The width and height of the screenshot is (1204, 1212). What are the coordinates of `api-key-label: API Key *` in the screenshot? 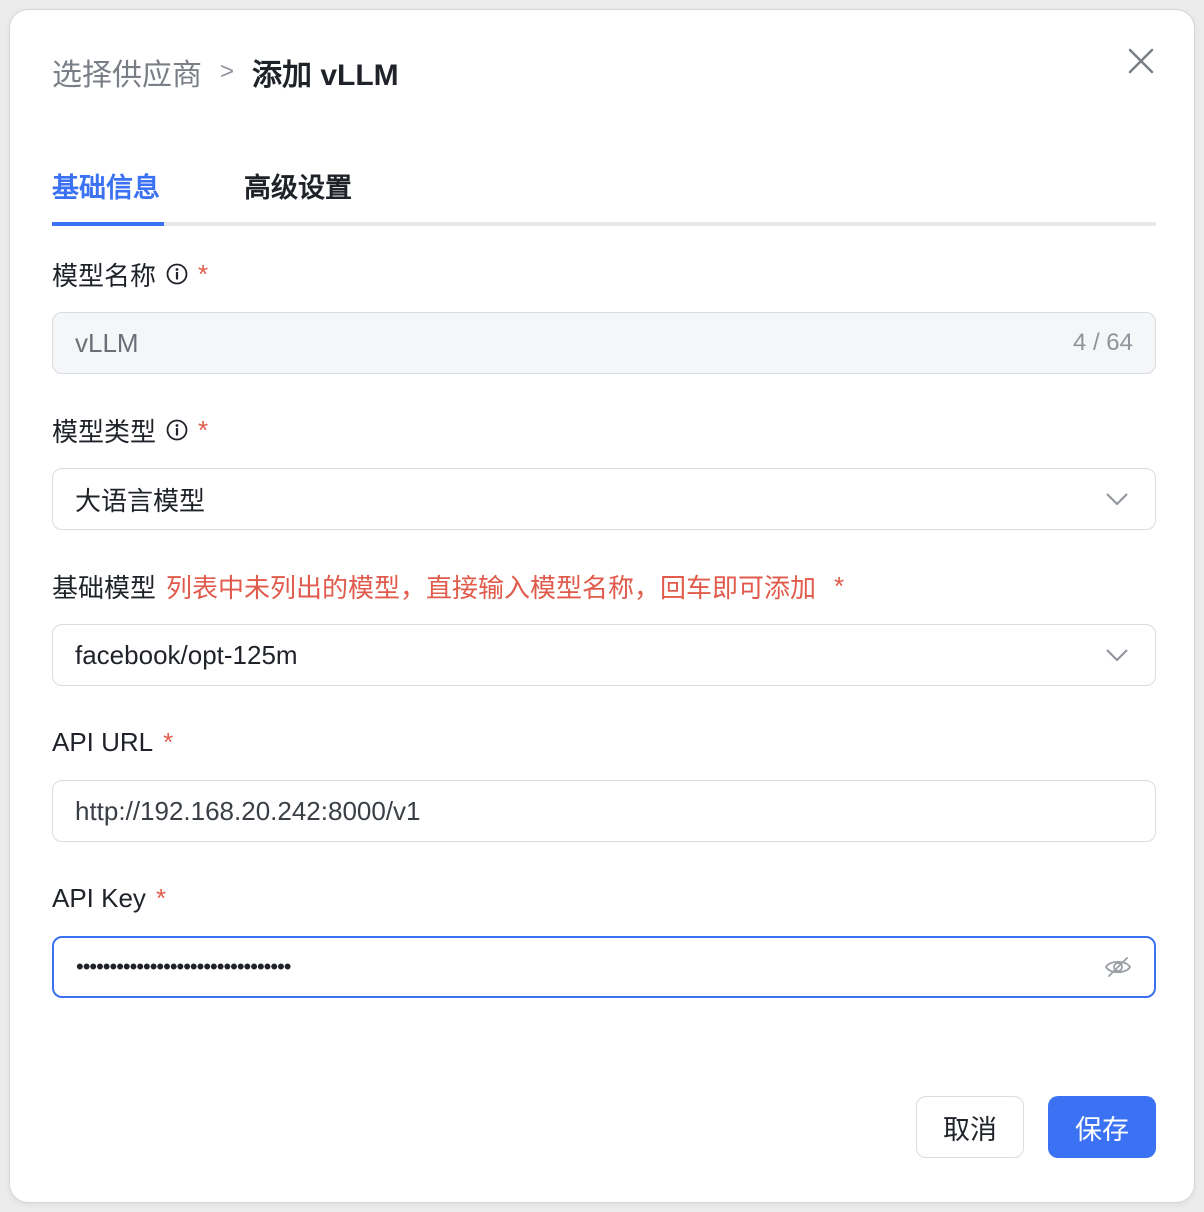 It's located at (109, 898).